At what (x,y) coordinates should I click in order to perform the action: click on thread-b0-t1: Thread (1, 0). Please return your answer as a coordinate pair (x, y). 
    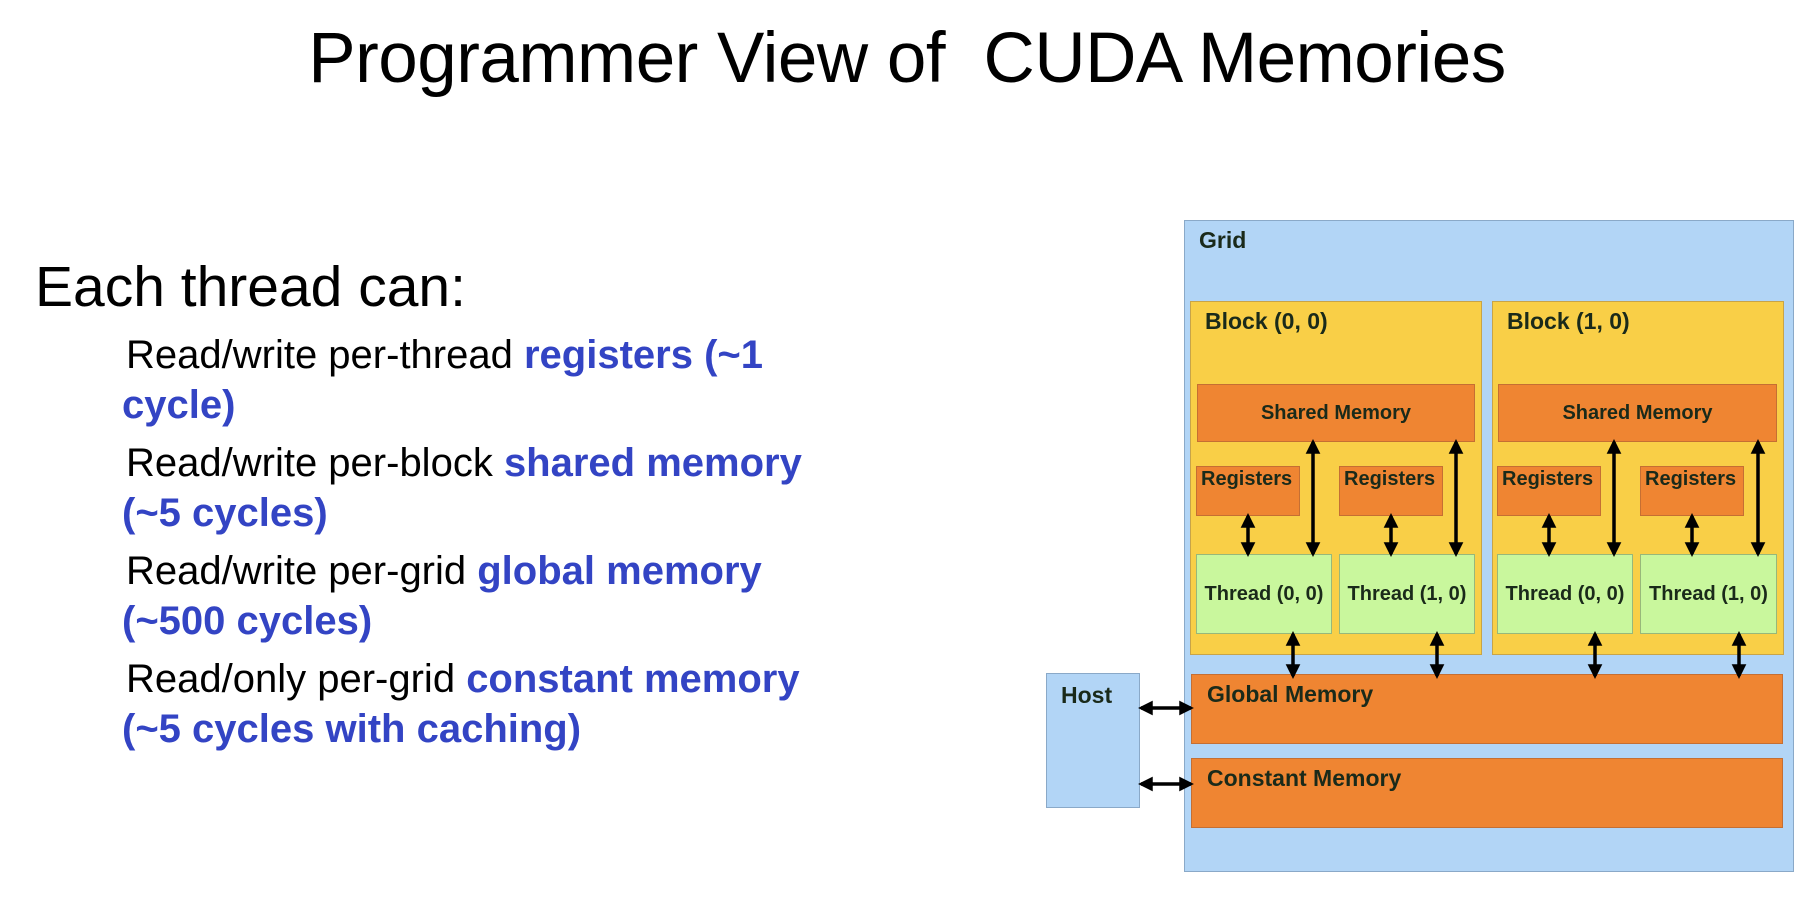
    Looking at the image, I should click on (1407, 594).